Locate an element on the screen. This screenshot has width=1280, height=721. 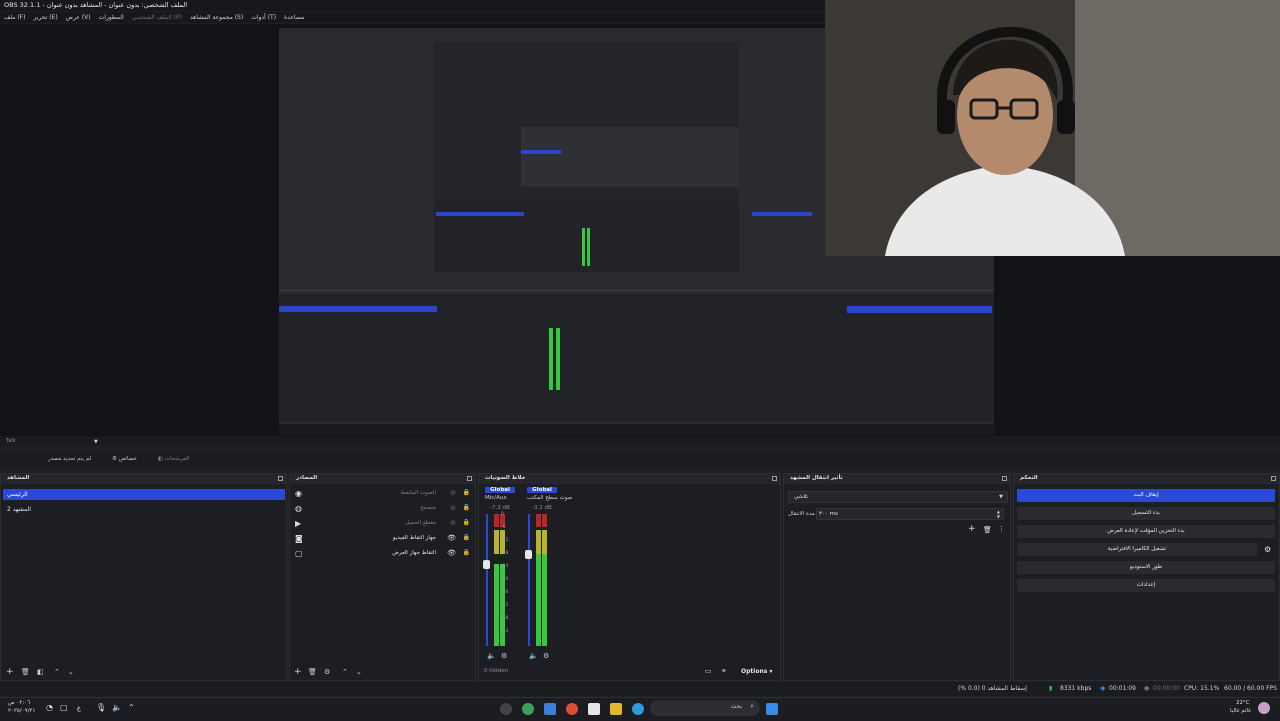
link-icon: ⚭ is located at coordinates (724, 671).